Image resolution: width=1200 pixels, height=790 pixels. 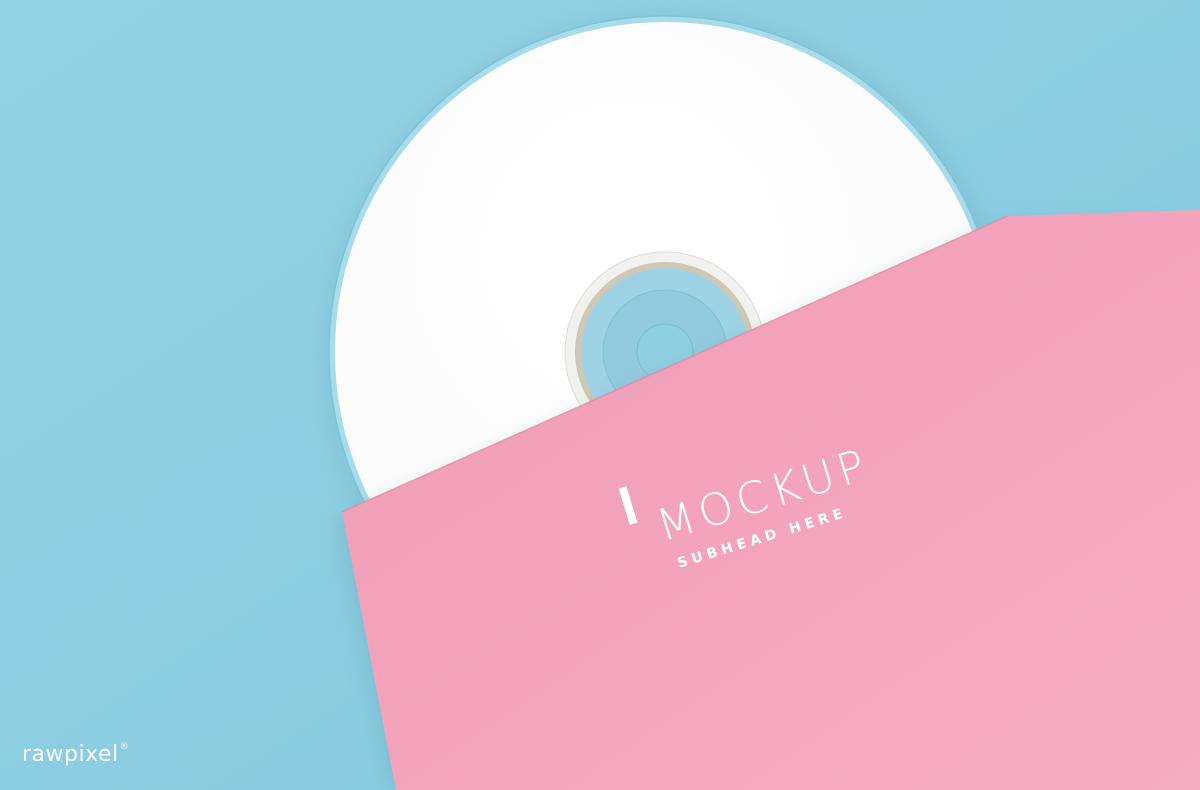 I want to click on watermark-logo: rawpixel®, so click(x=75, y=754).